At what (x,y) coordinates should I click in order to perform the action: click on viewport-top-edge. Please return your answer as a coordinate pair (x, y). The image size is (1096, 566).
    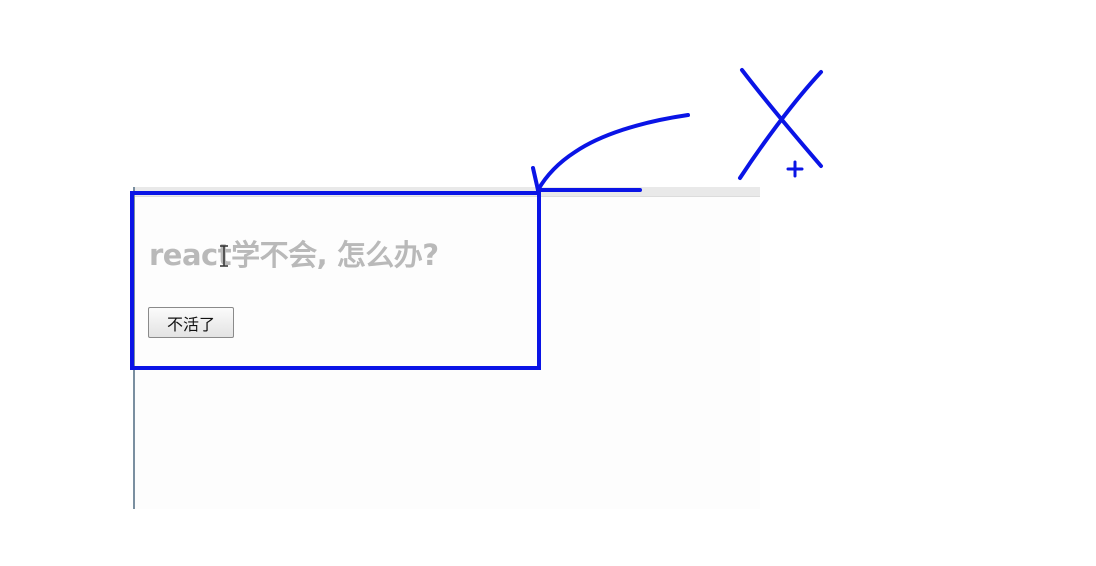
    Looking at the image, I should click on (447, 192).